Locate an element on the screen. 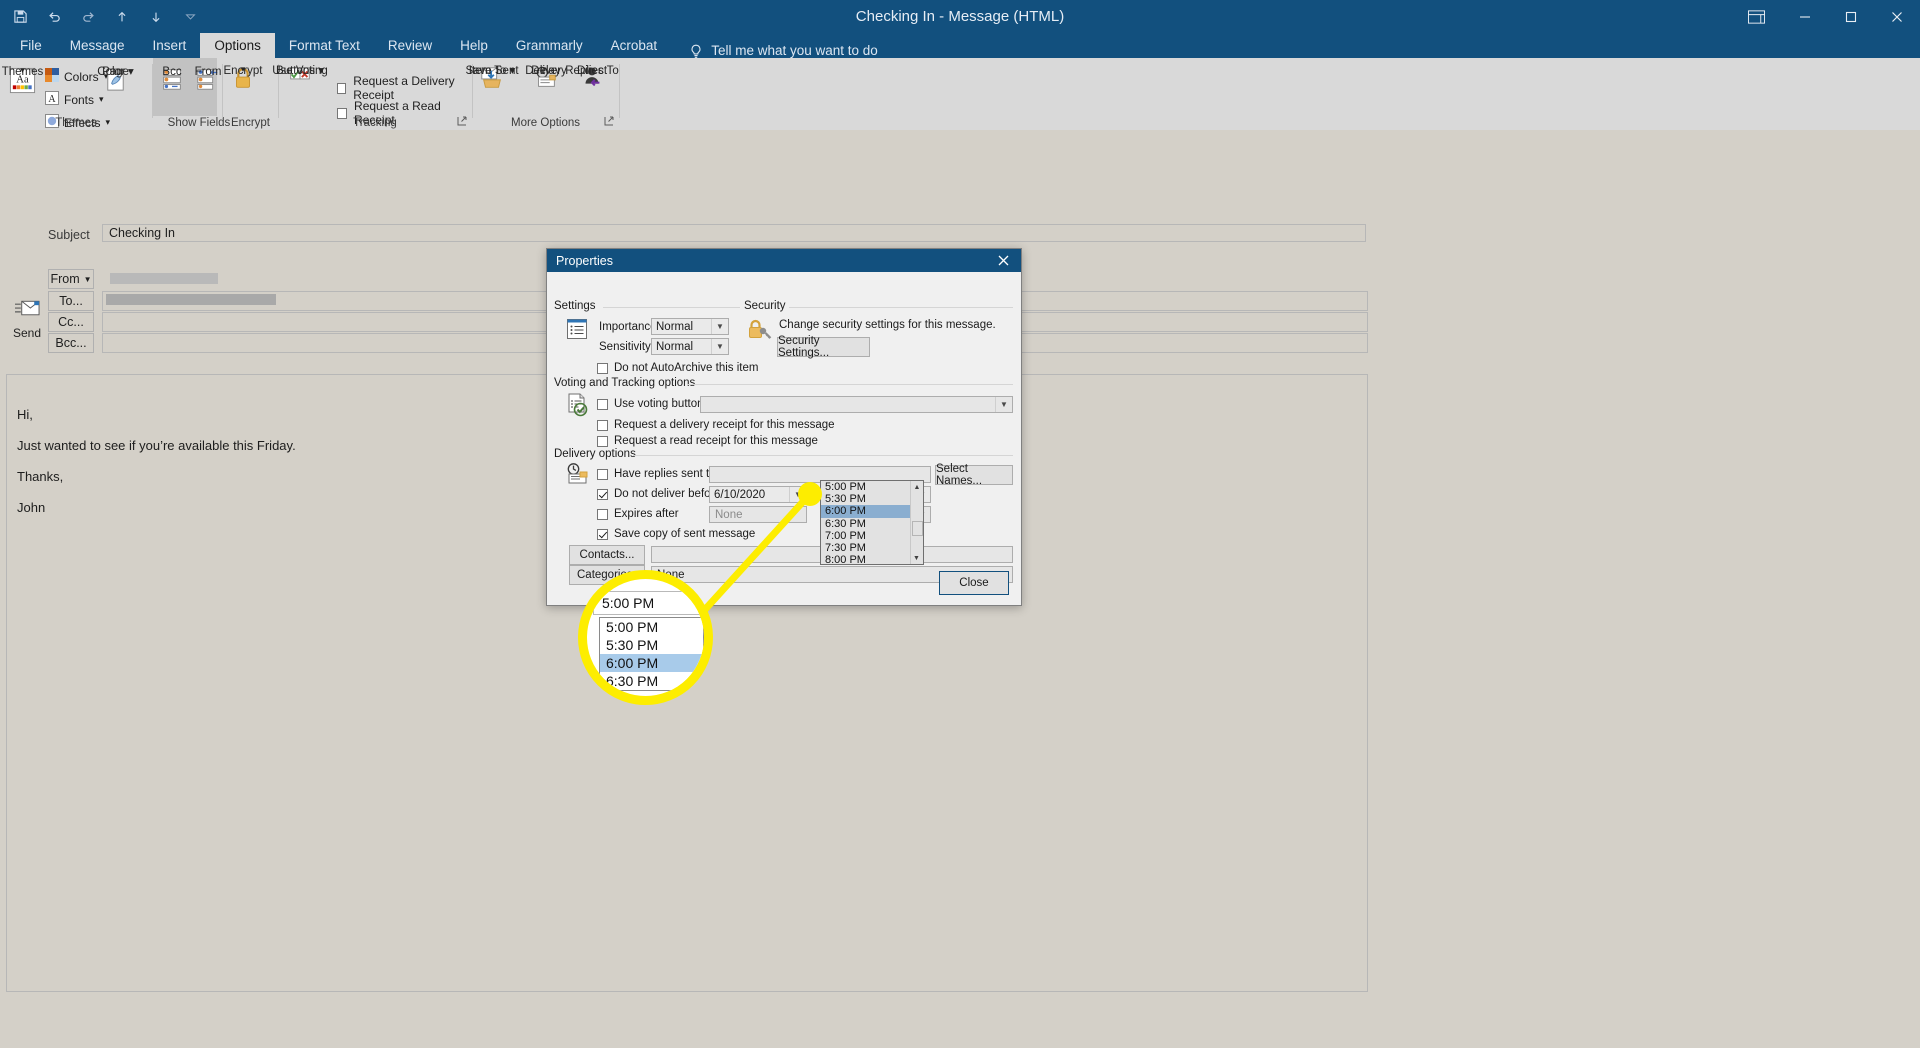 The image size is (1920, 1048). time-option: 7:30 PM is located at coordinates (872, 548).